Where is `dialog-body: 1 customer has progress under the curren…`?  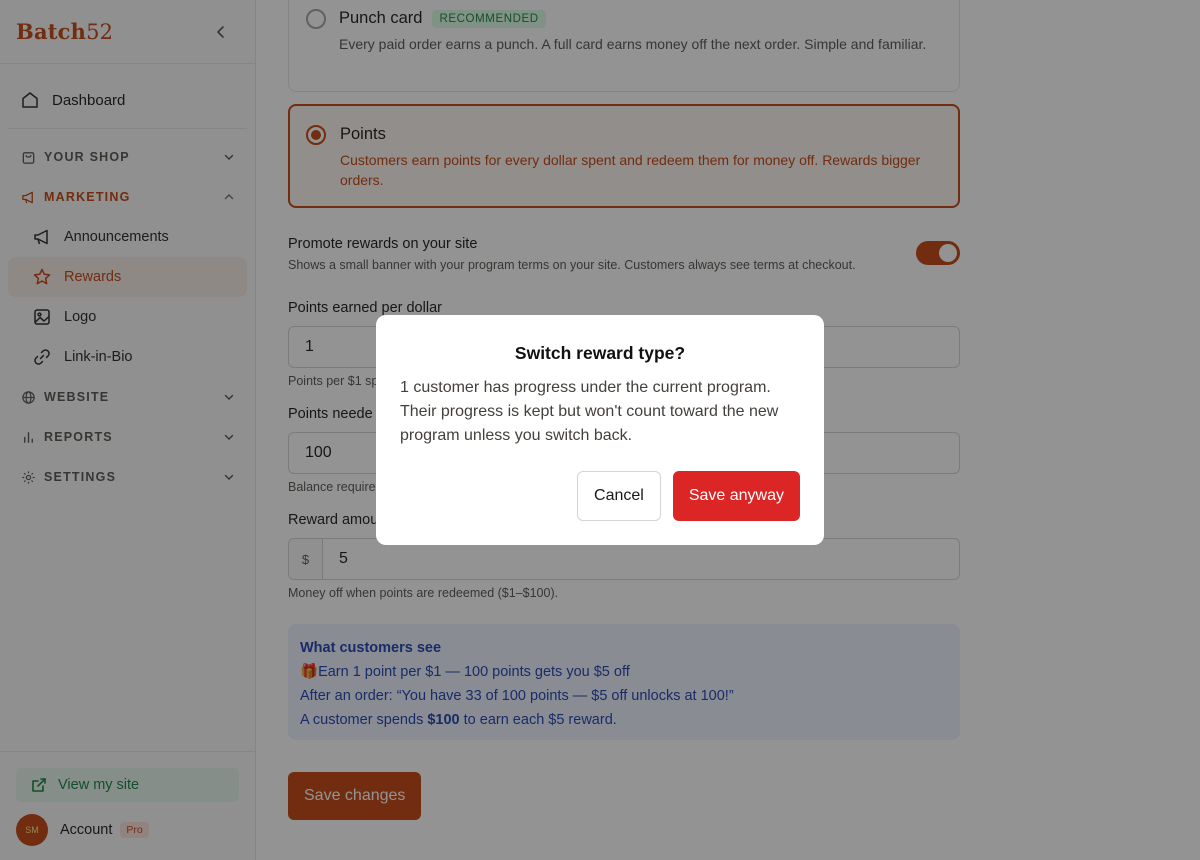 dialog-body: 1 customer has progress under the curren… is located at coordinates (589, 411).